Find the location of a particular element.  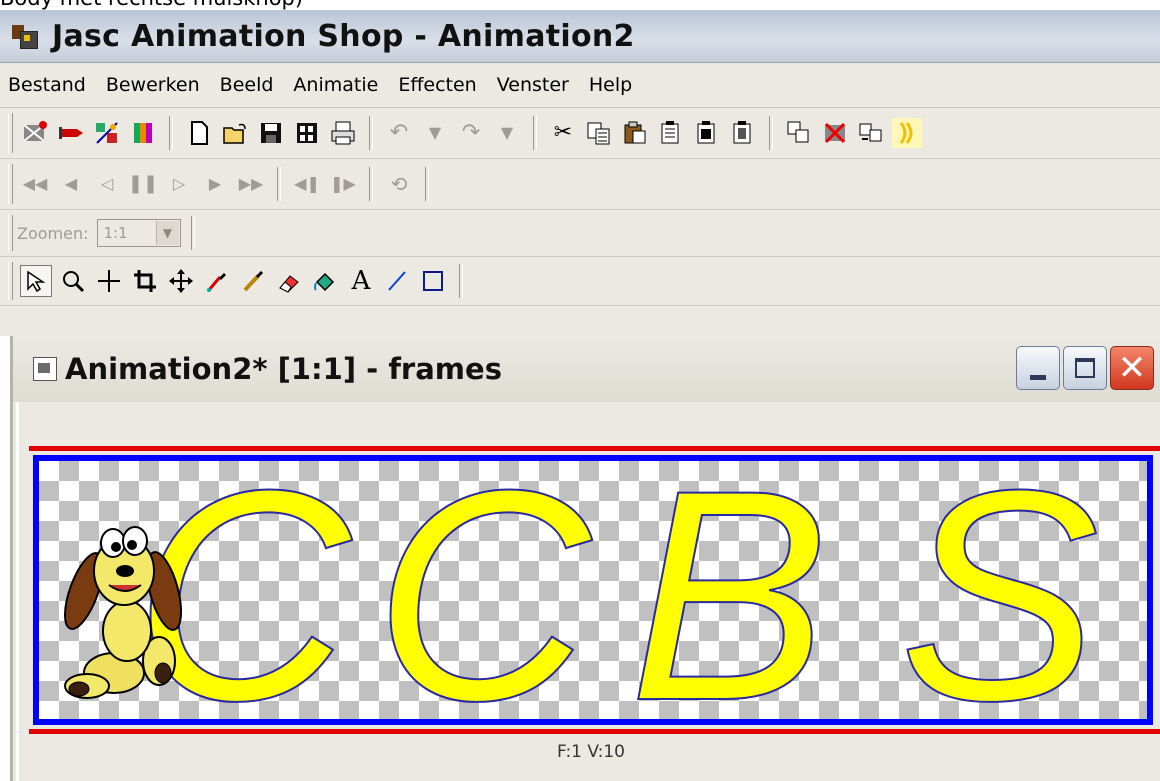

maximize-button is located at coordinates (1085, 368).